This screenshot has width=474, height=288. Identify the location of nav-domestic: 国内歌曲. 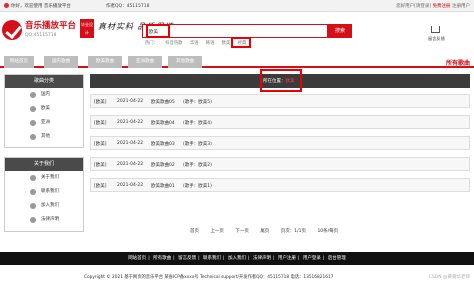
(61, 62).